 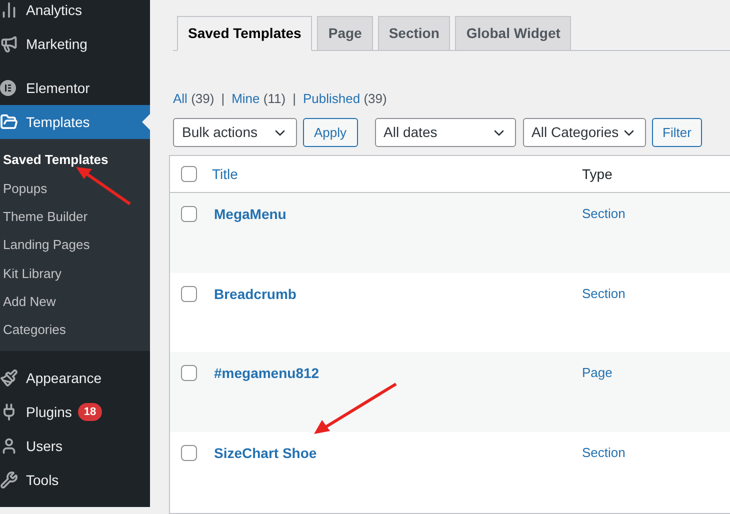 What do you see at coordinates (75, 412) in the screenshot?
I see `sidebar-item: Plugins 18` at bounding box center [75, 412].